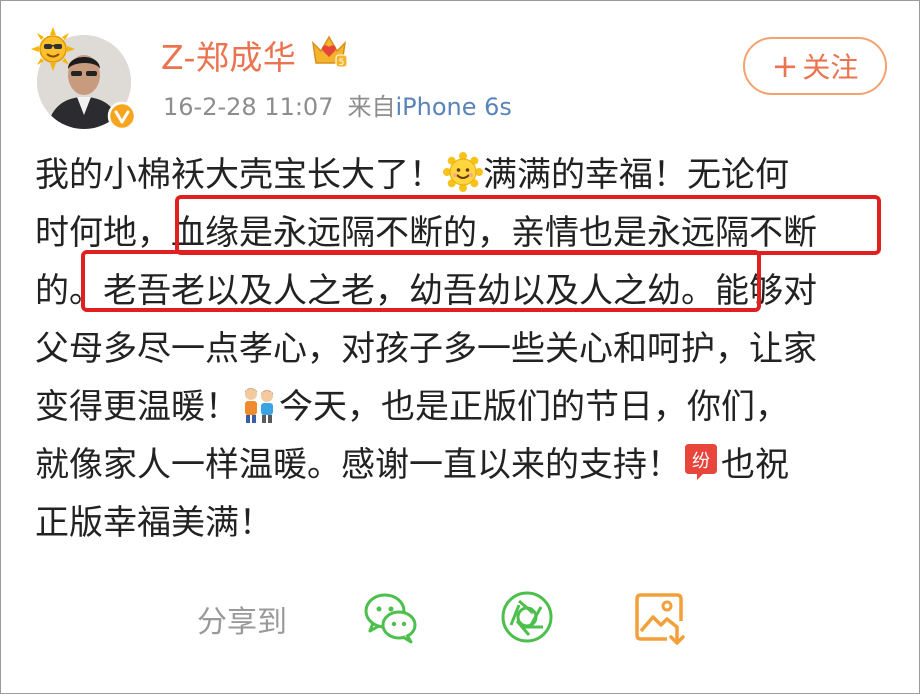  Describe the element at coordinates (371, 107) in the screenshot. I see `post-source-prefix: 来自` at that location.